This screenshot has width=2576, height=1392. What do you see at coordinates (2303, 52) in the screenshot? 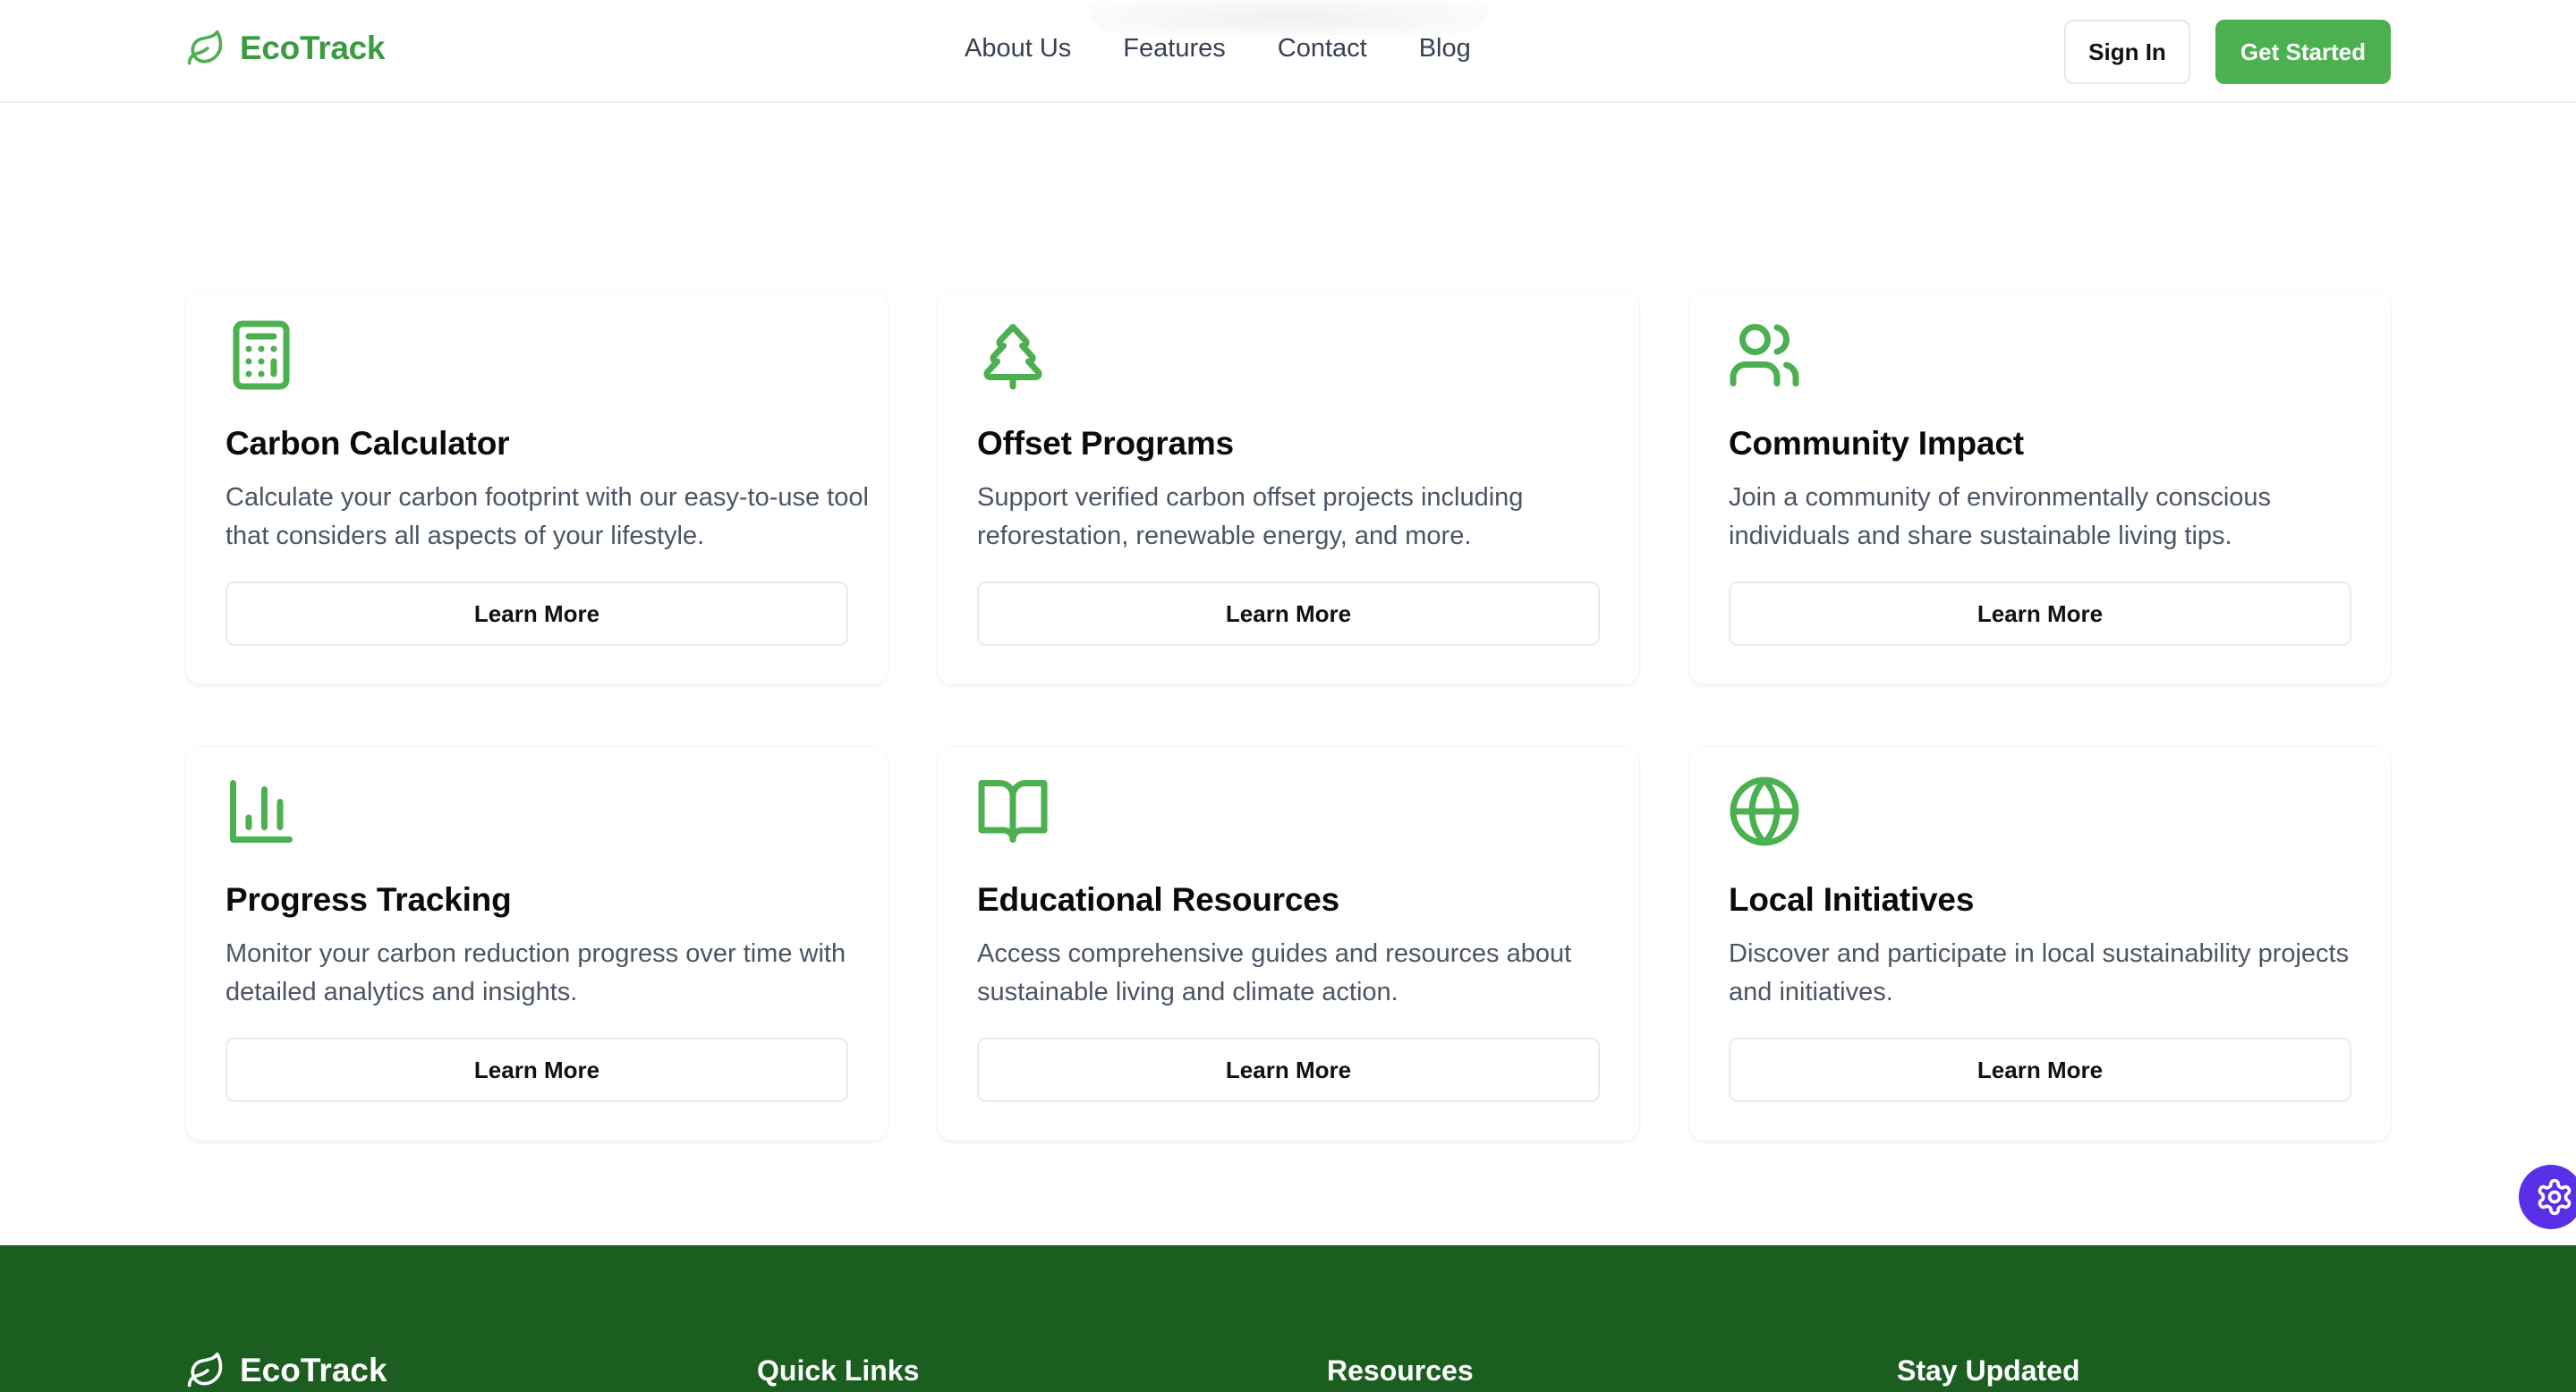
I see `get-started-button: Get Started` at bounding box center [2303, 52].